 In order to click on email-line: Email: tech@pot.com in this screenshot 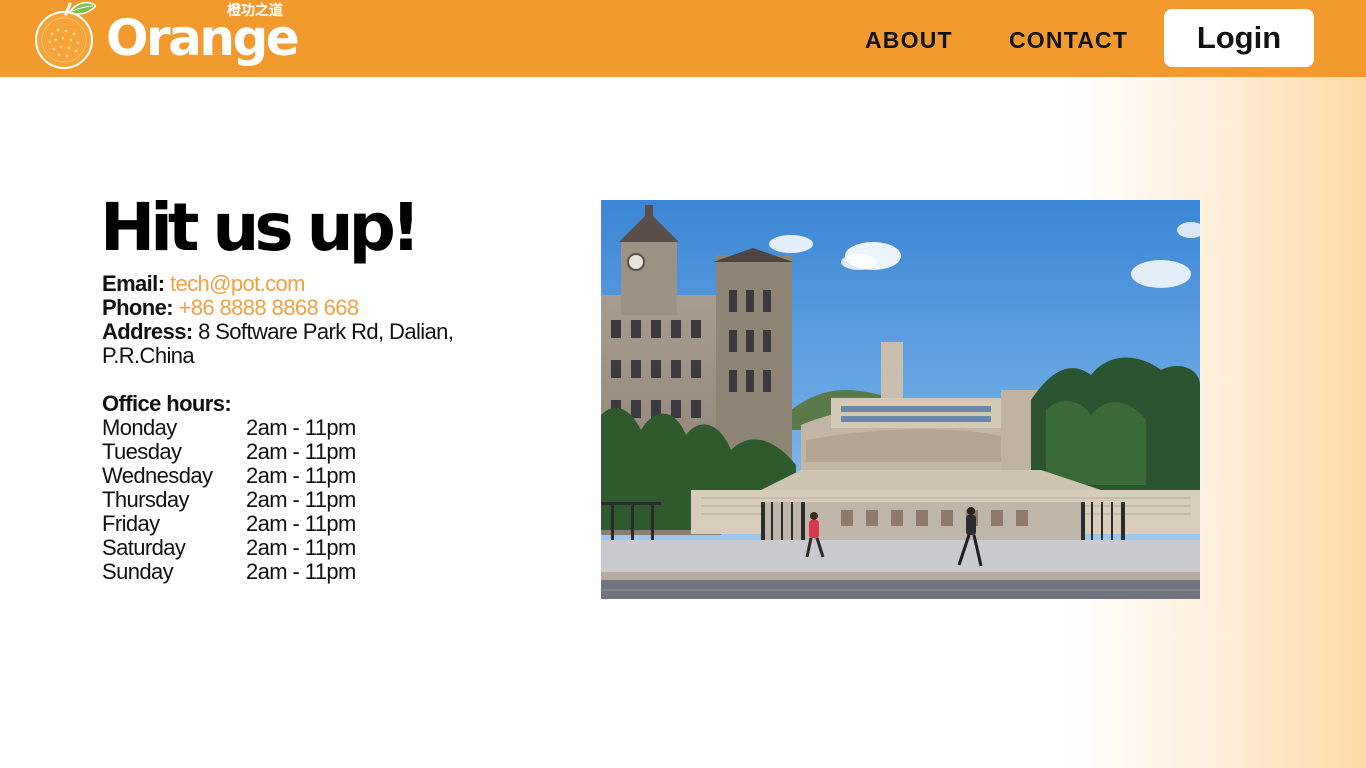, I will do `click(331, 284)`.